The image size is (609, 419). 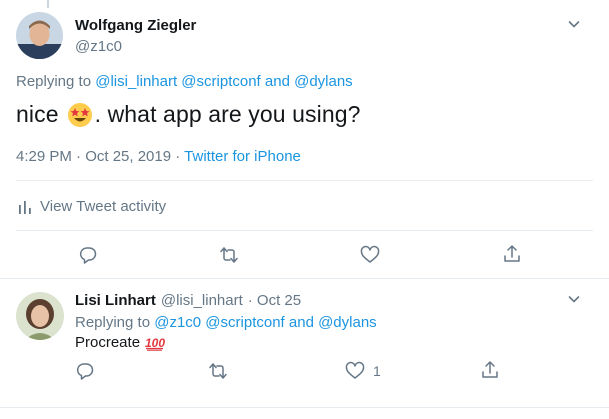 What do you see at coordinates (37, 114) in the screenshot?
I see `tweet-text-start: nice` at bounding box center [37, 114].